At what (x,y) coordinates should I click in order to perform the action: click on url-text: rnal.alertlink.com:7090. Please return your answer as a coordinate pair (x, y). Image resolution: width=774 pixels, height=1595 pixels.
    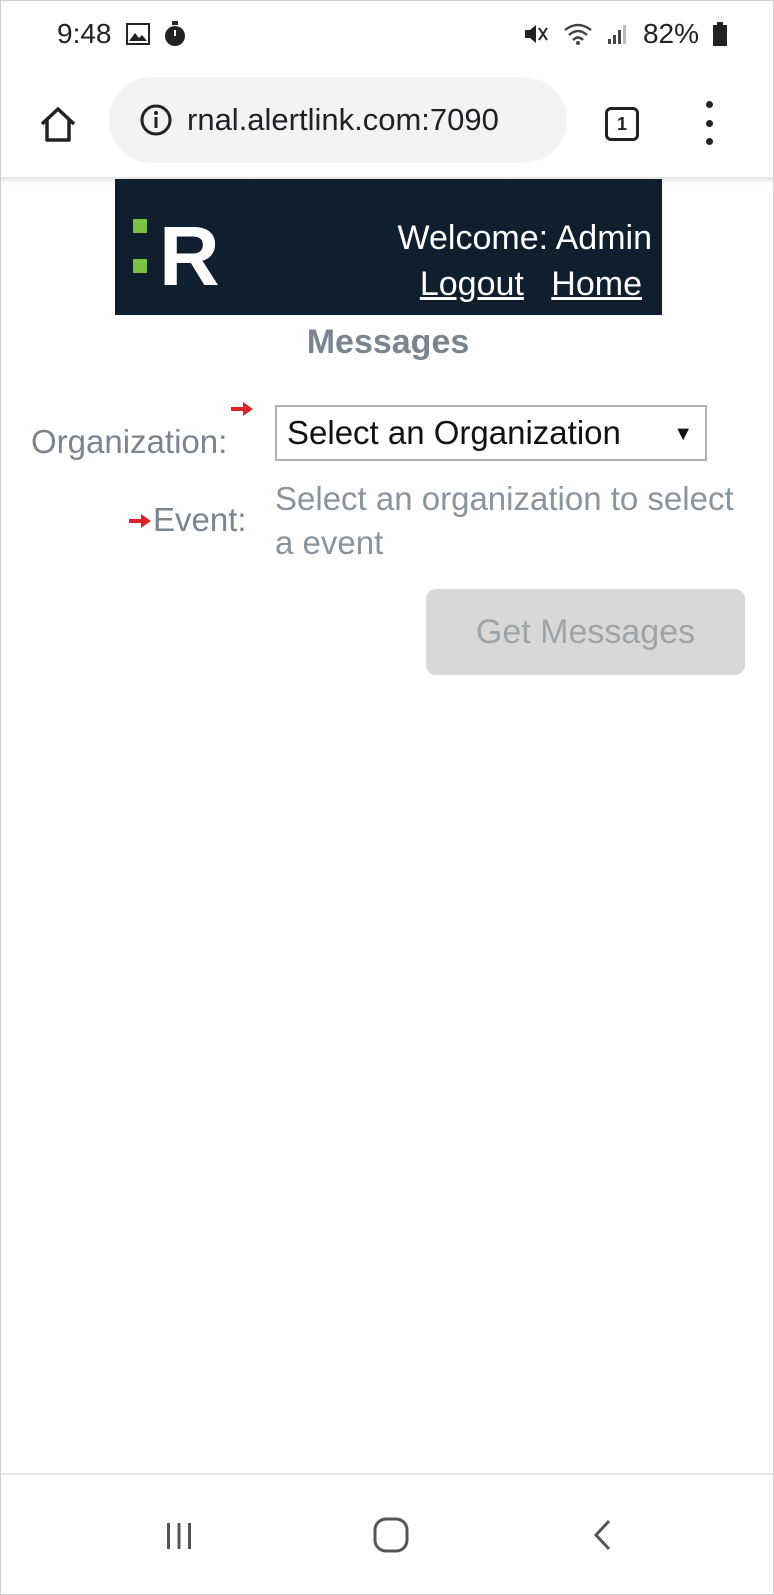
    Looking at the image, I should click on (343, 120).